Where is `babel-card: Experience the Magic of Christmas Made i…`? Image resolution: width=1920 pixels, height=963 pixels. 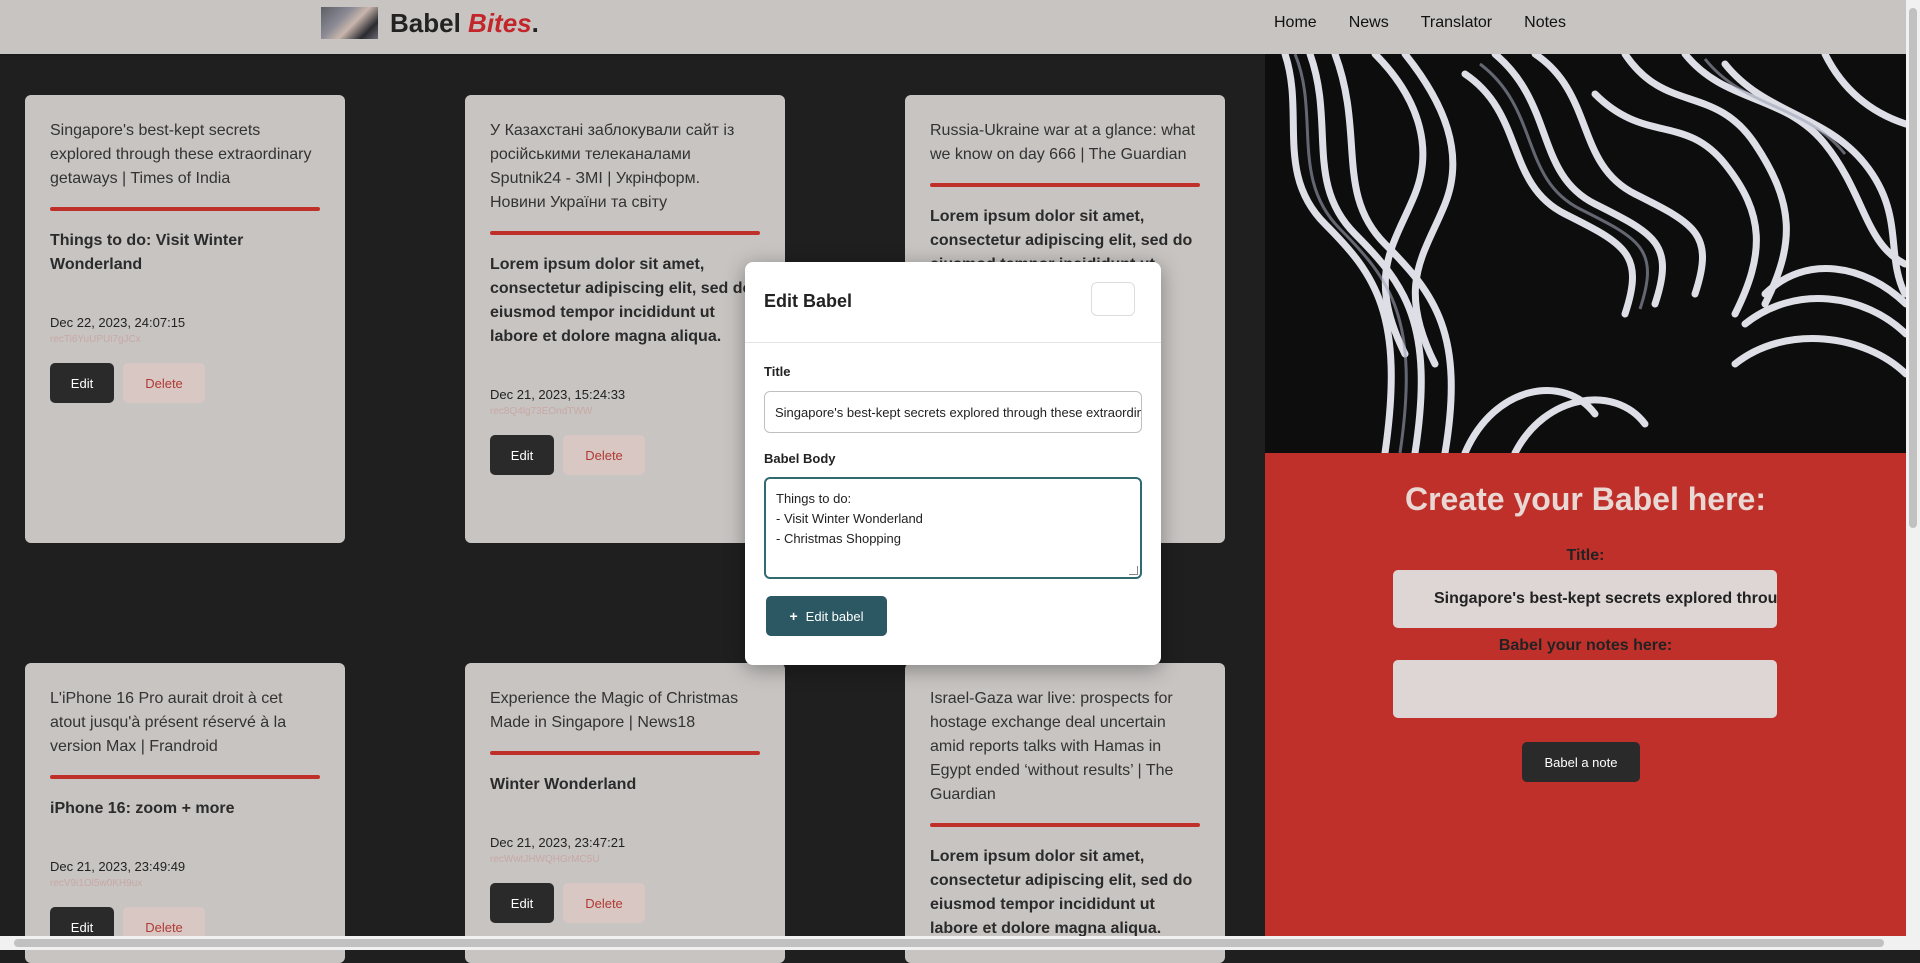
babel-card: Experience the Magic of Christmas Made i… is located at coordinates (625, 813).